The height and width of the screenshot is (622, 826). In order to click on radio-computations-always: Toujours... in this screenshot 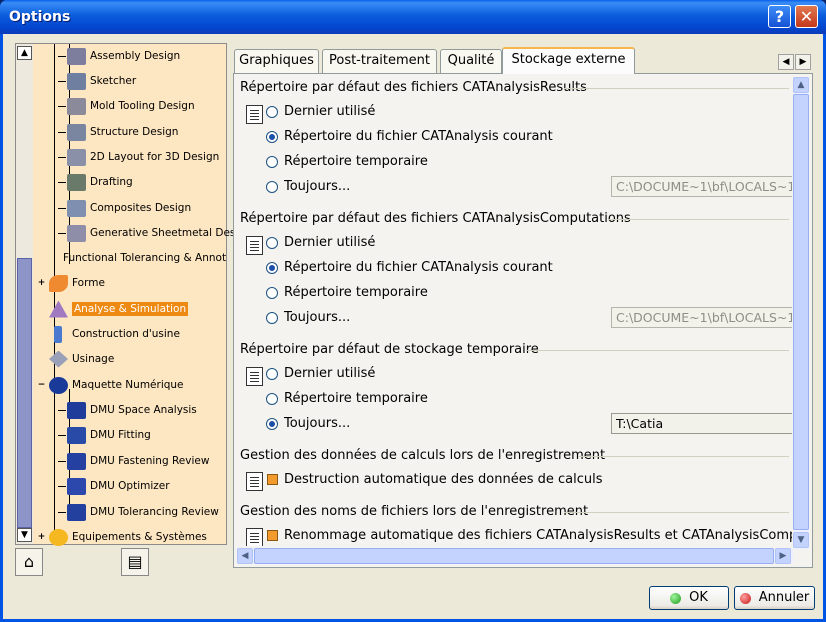, I will do `click(308, 317)`.